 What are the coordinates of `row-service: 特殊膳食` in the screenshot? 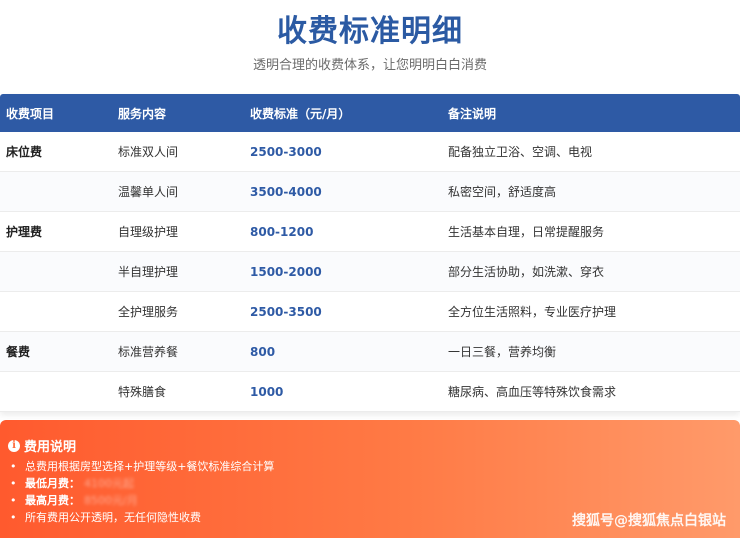 It's located at (142, 392).